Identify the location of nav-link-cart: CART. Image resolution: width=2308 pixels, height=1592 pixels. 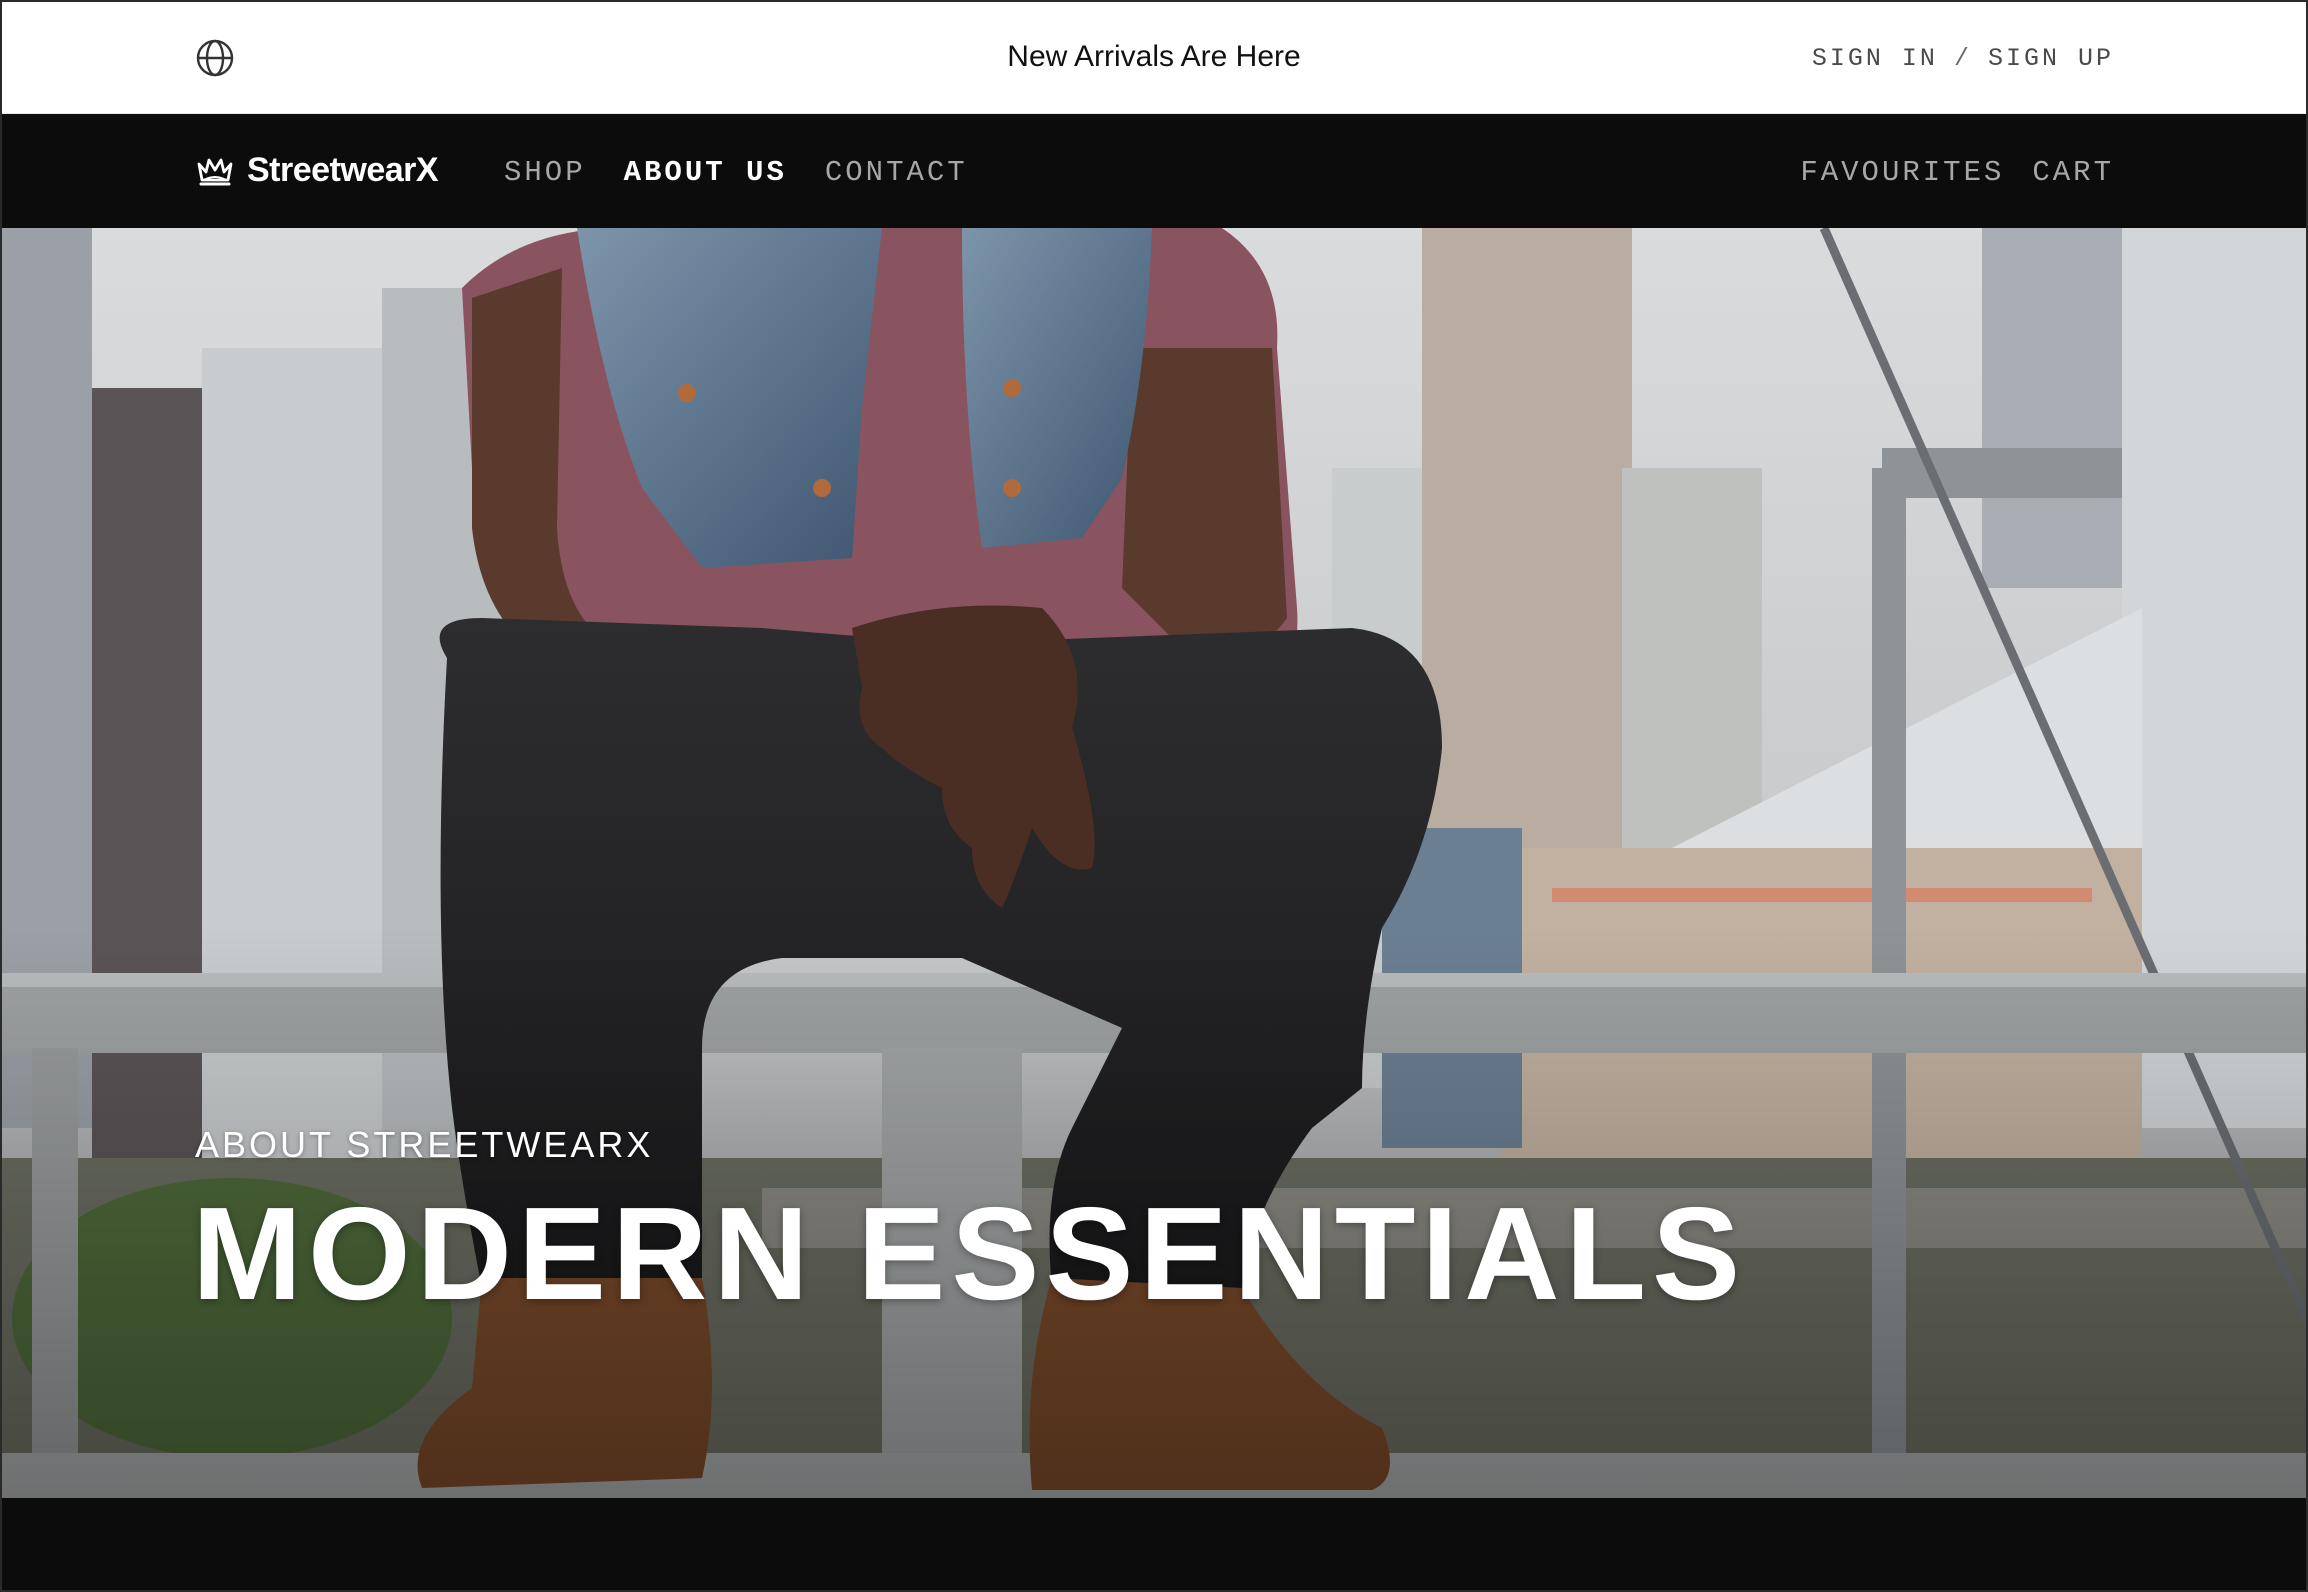
(2073, 172).